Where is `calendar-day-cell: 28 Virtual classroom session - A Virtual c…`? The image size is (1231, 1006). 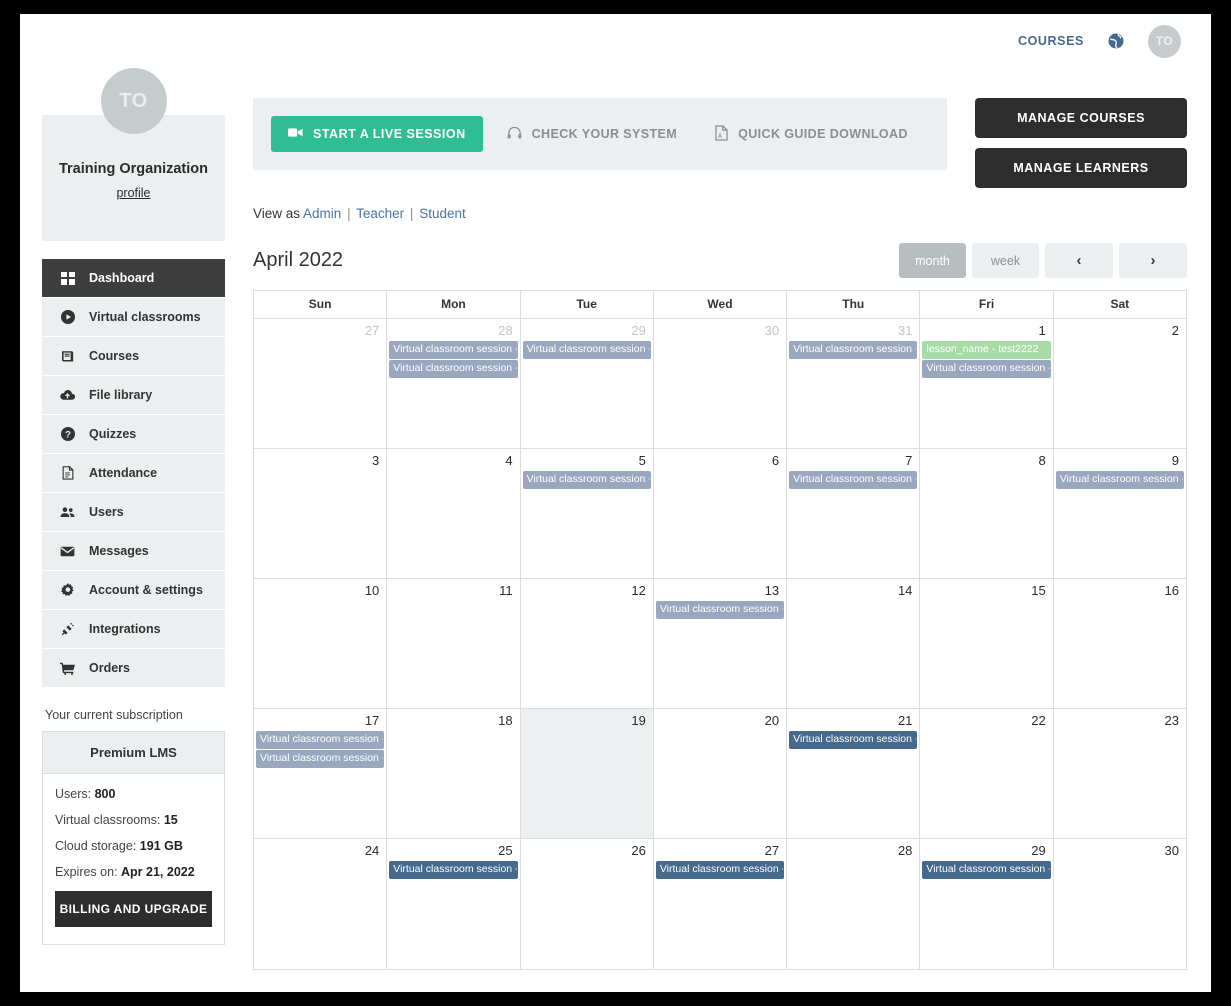 calendar-day-cell: 28 Virtual classroom session - A Virtual c… is located at coordinates (454, 383).